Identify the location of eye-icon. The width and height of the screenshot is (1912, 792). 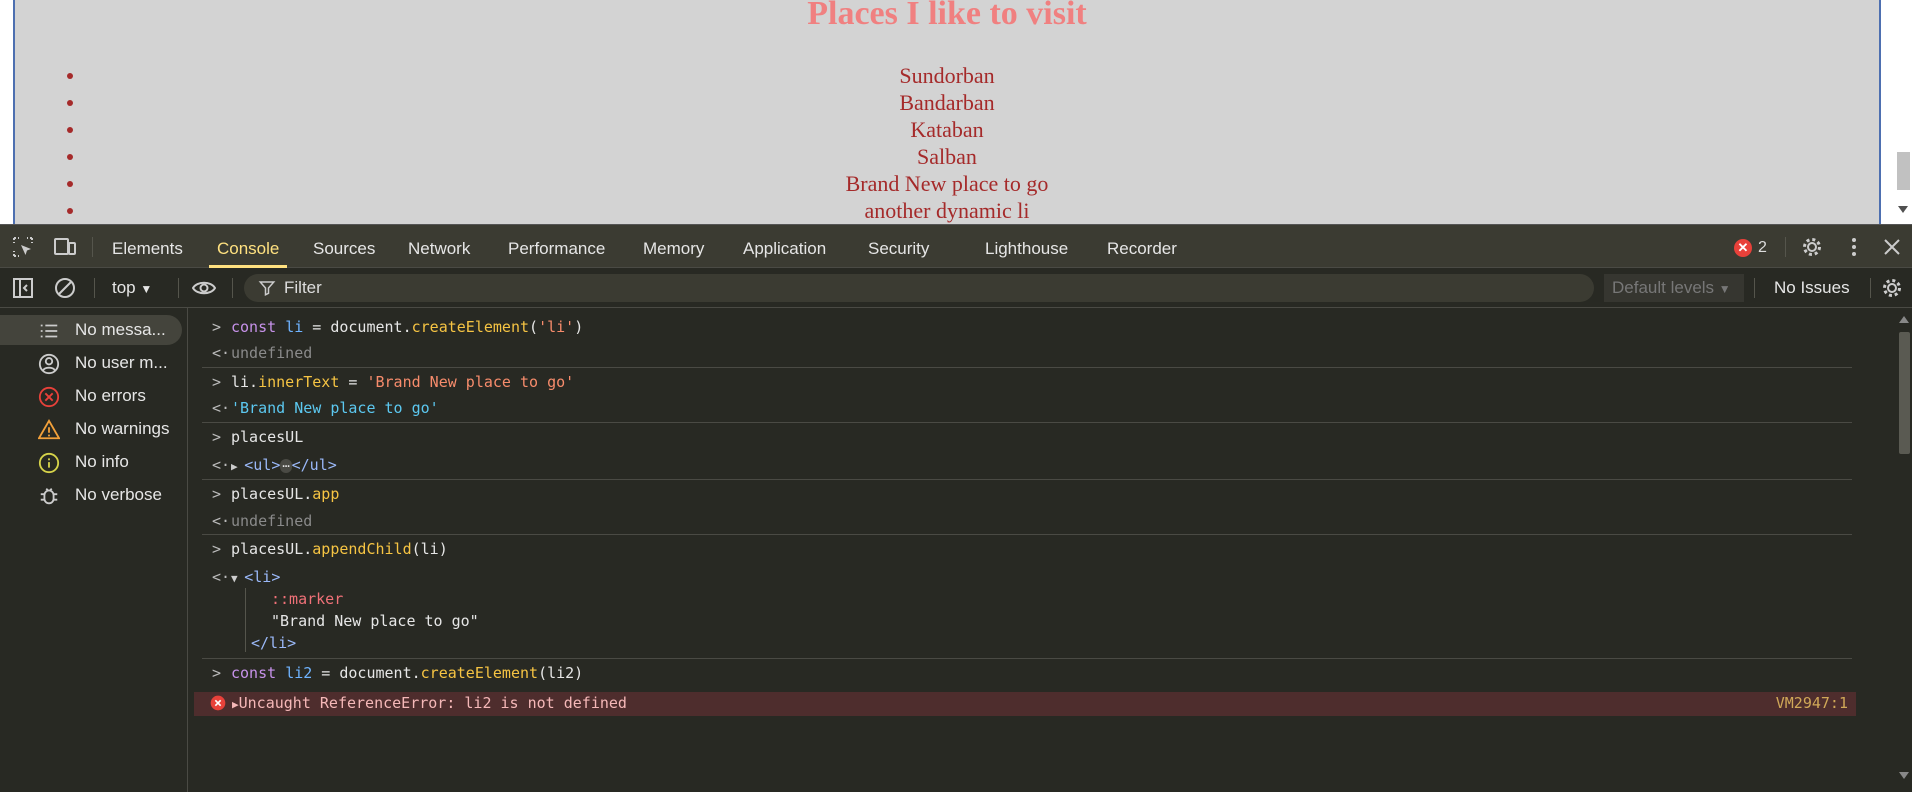
(204, 288).